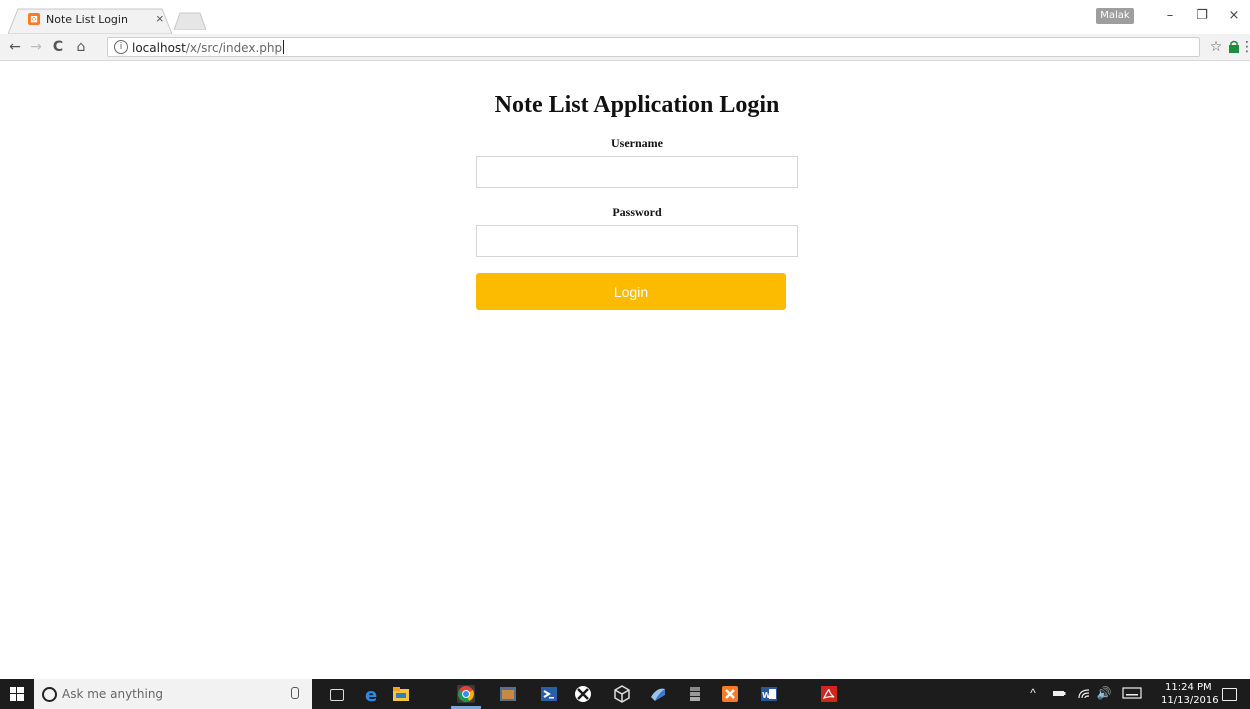 Image resolution: width=1250 pixels, height=709 pixels. What do you see at coordinates (160, 18) in the screenshot?
I see `tab-close-icon: ×` at bounding box center [160, 18].